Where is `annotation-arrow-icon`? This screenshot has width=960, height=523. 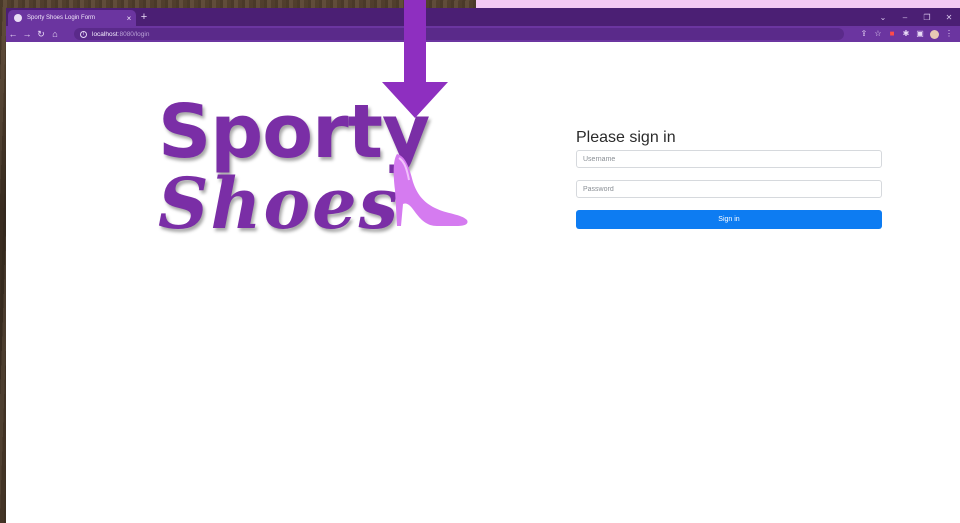
annotation-arrow-icon is located at coordinates (415, 59).